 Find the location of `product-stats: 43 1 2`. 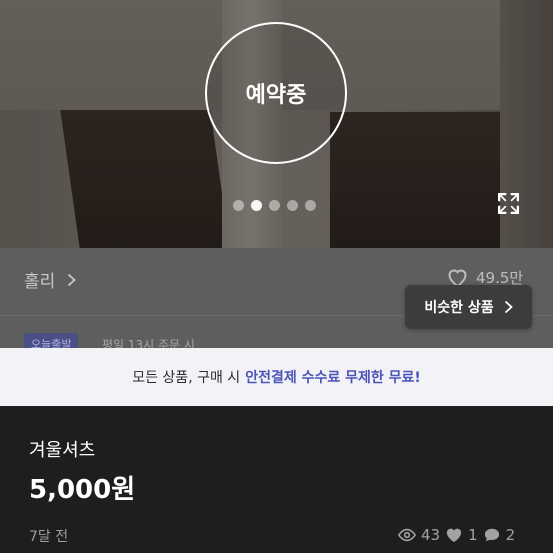

product-stats: 43 1 2 is located at coordinates (456, 535).